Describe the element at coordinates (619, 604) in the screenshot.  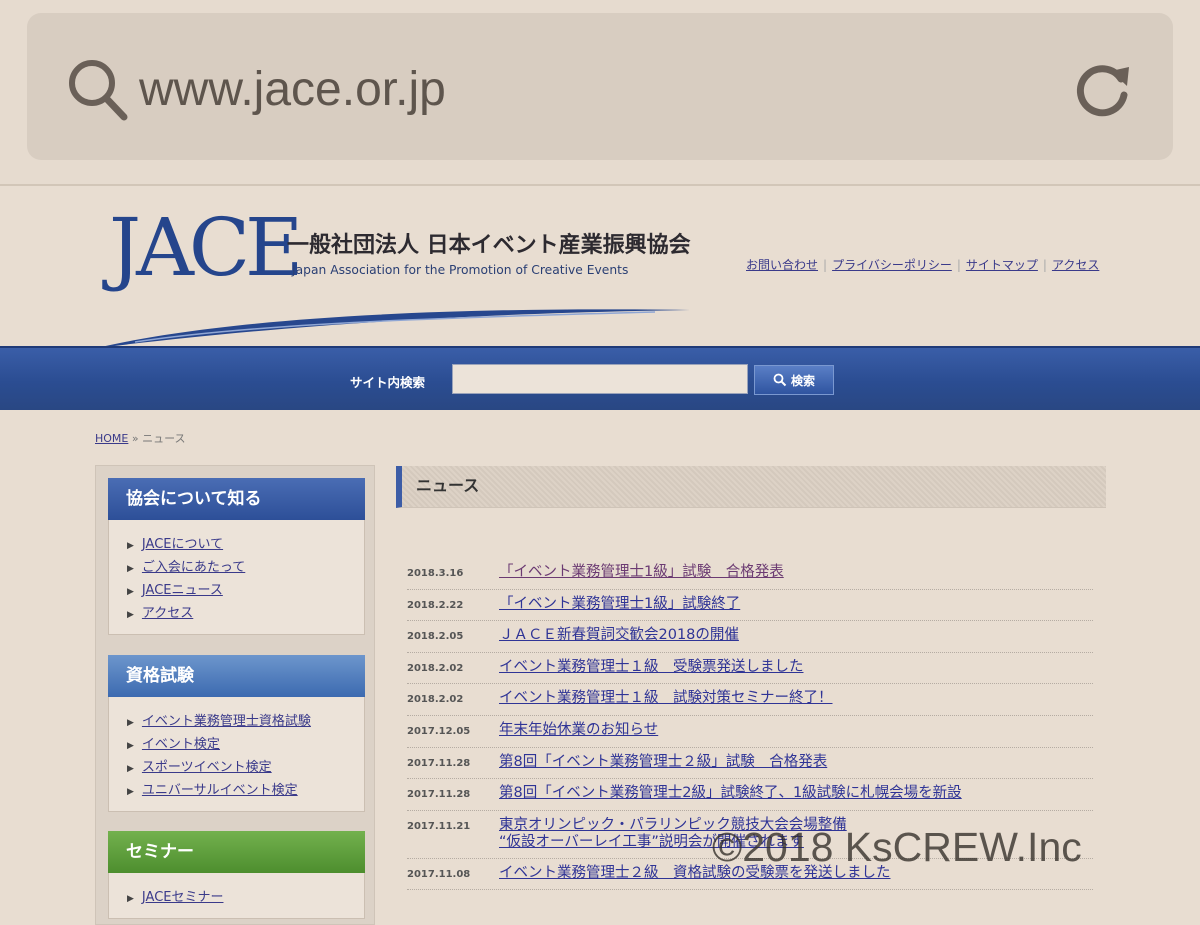
I see `news-link: 「イベント業務管理士1級」試験終了` at that location.